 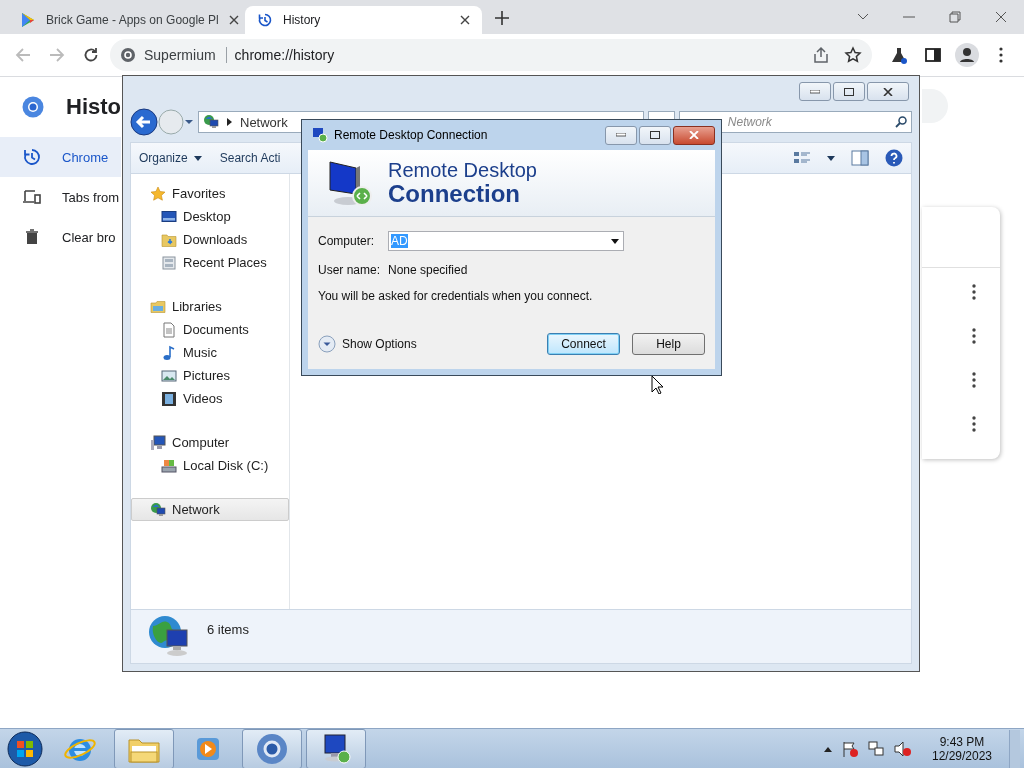 I want to click on field-label: Computer:, so click(x=347, y=241).